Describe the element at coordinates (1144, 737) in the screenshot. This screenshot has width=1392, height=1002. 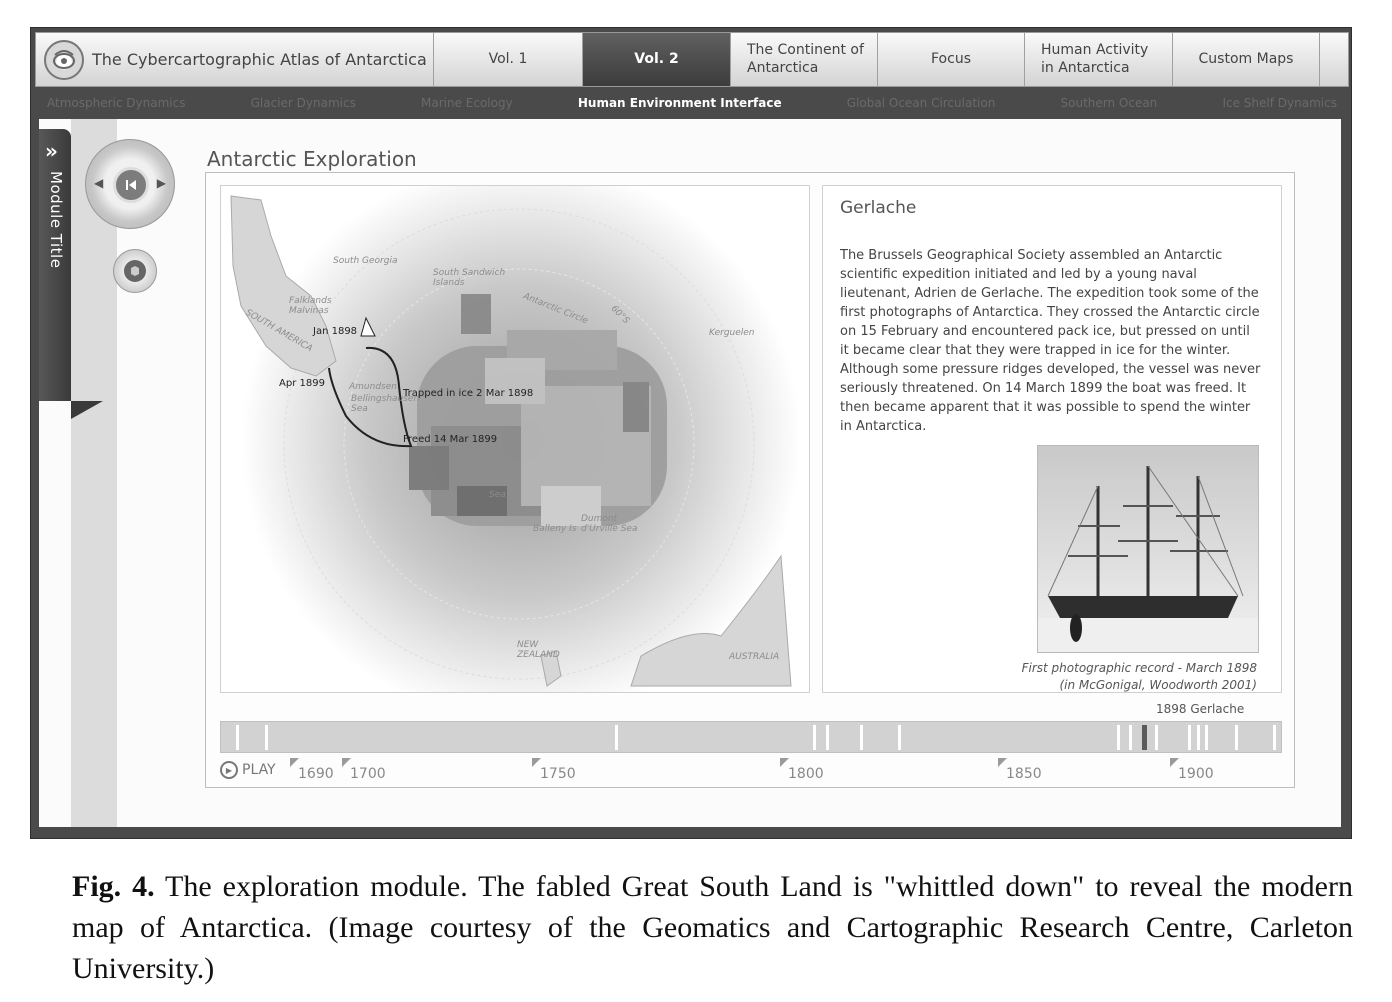
I see `timeline-current-marker` at that location.